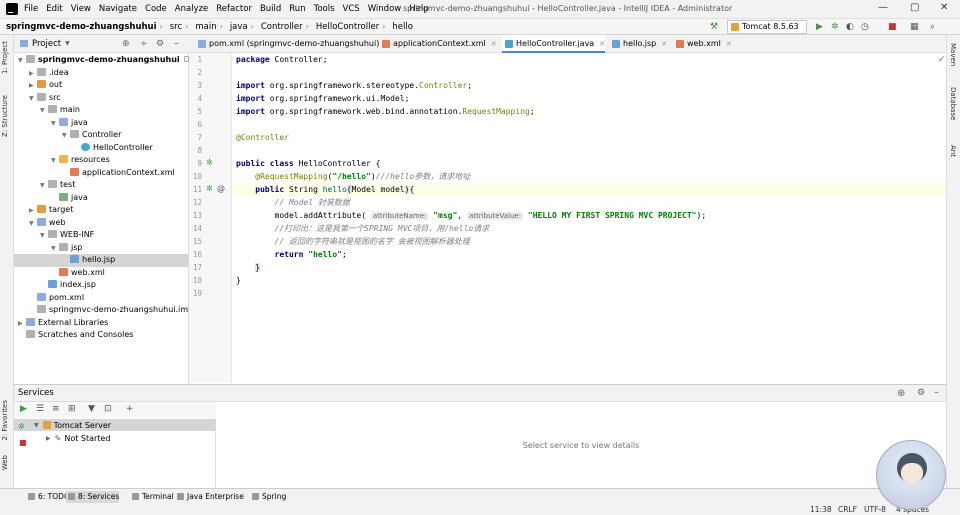 This screenshot has height=515, width=960. What do you see at coordinates (152, 497) in the screenshot?
I see `bottom-tool-tab: Terminal` at bounding box center [152, 497].